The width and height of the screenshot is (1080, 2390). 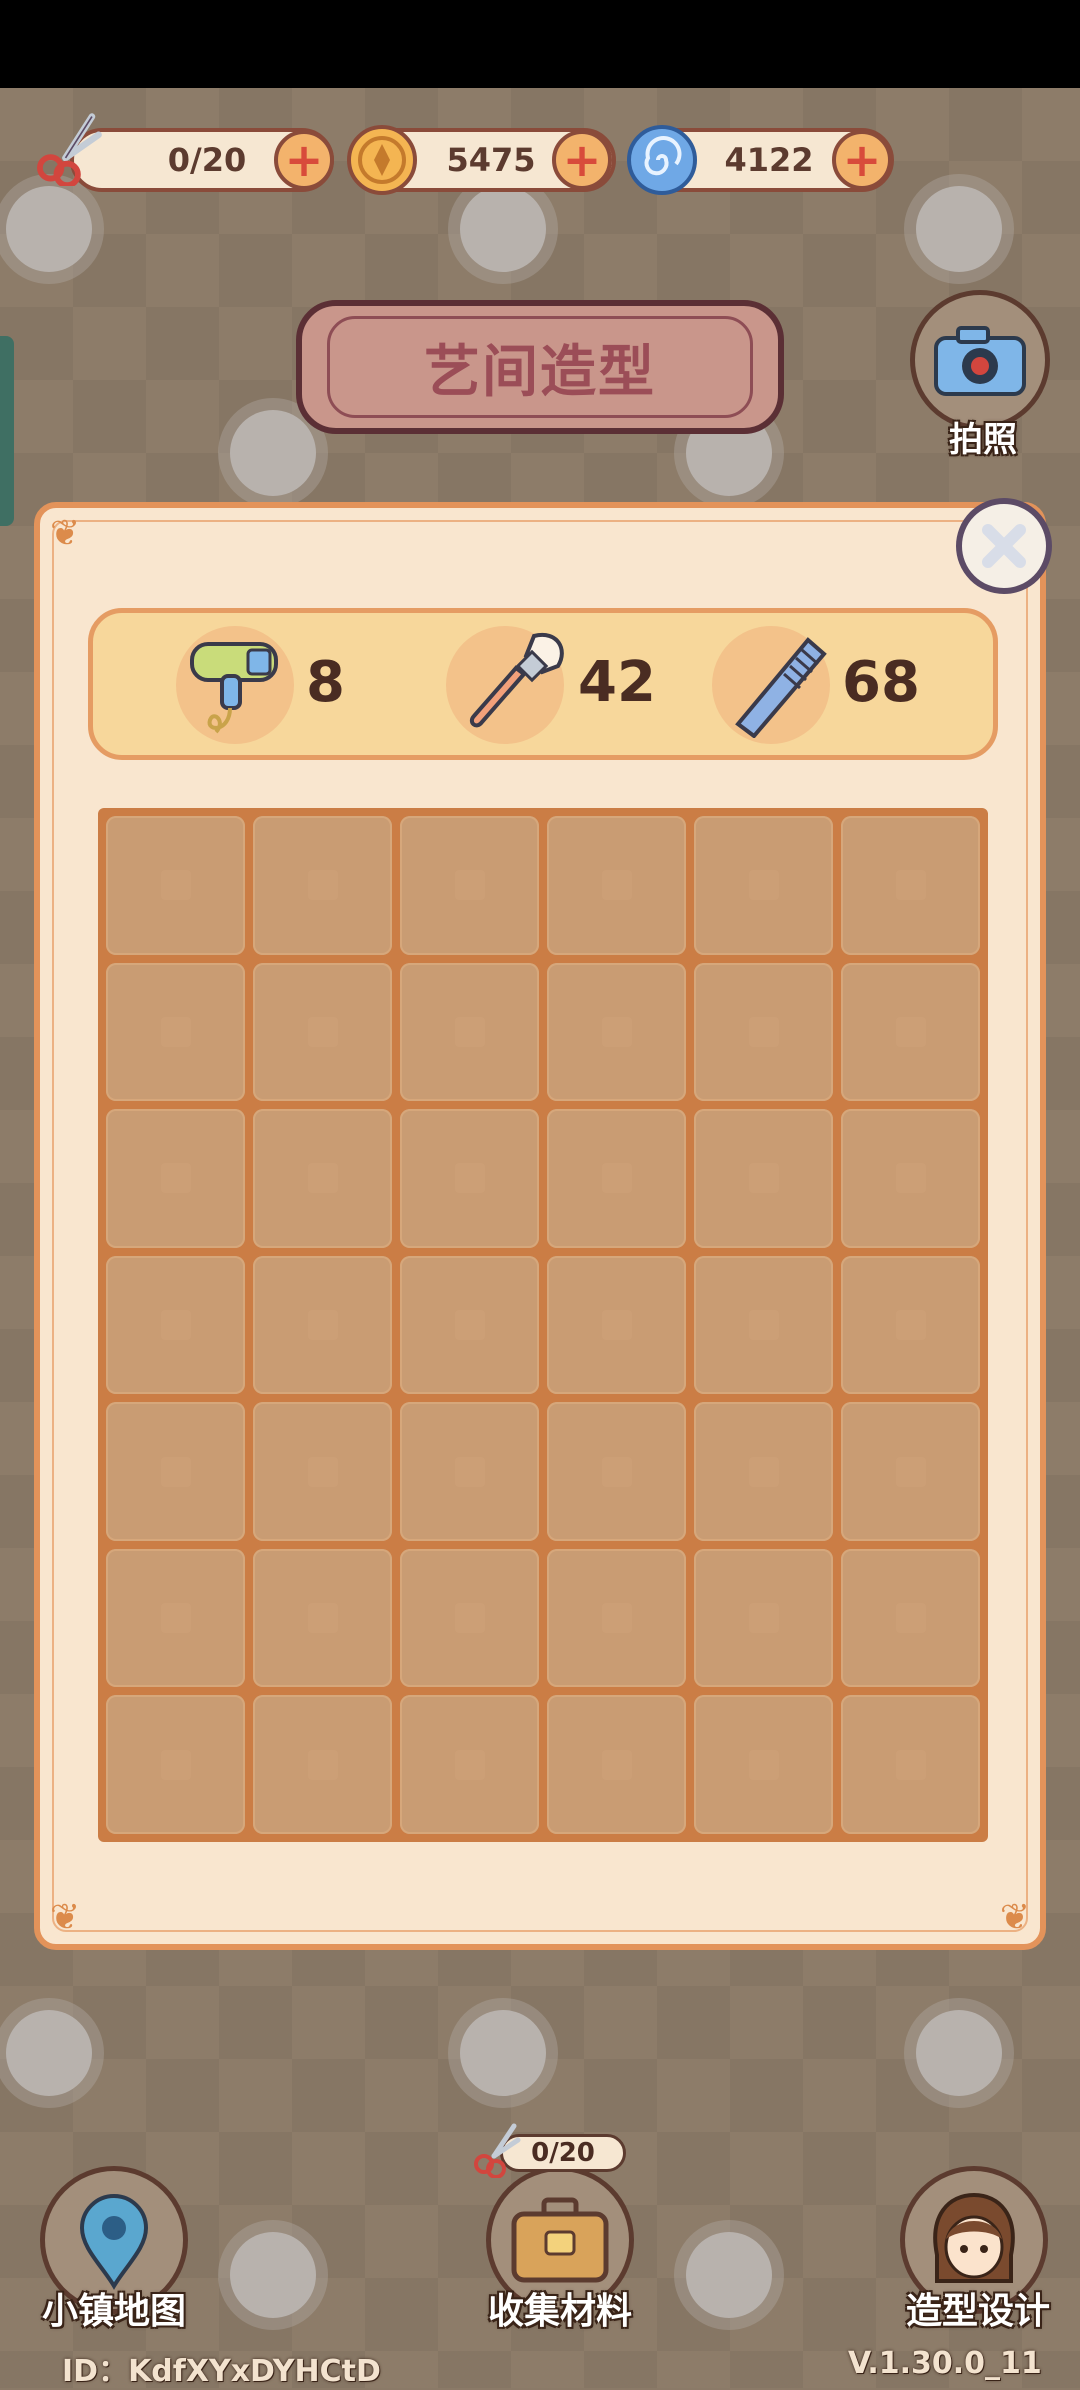 What do you see at coordinates (977, 2311) in the screenshot?
I see `style-design-label: 造型设计` at bounding box center [977, 2311].